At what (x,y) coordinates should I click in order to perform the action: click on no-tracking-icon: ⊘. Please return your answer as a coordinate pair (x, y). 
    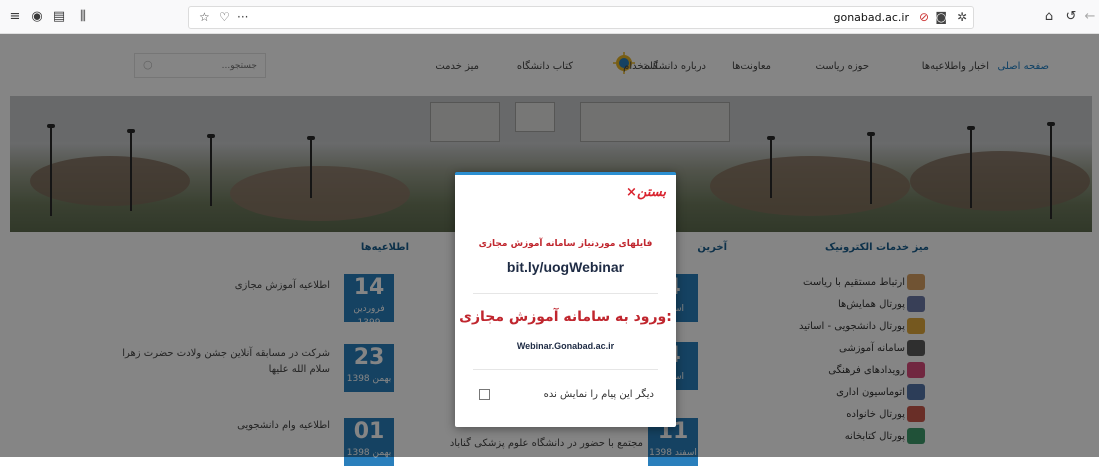
    Looking at the image, I should click on (924, 17).